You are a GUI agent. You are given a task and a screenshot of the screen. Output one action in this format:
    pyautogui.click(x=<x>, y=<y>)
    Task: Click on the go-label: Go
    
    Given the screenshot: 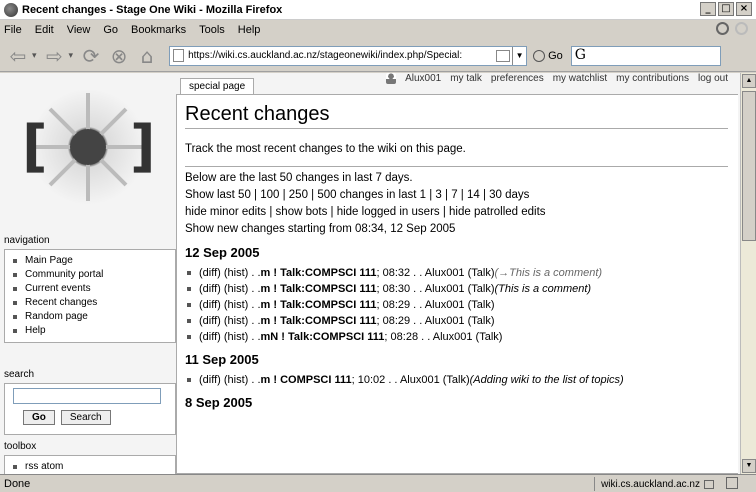 What is the action you would take?
    pyautogui.click(x=555, y=55)
    